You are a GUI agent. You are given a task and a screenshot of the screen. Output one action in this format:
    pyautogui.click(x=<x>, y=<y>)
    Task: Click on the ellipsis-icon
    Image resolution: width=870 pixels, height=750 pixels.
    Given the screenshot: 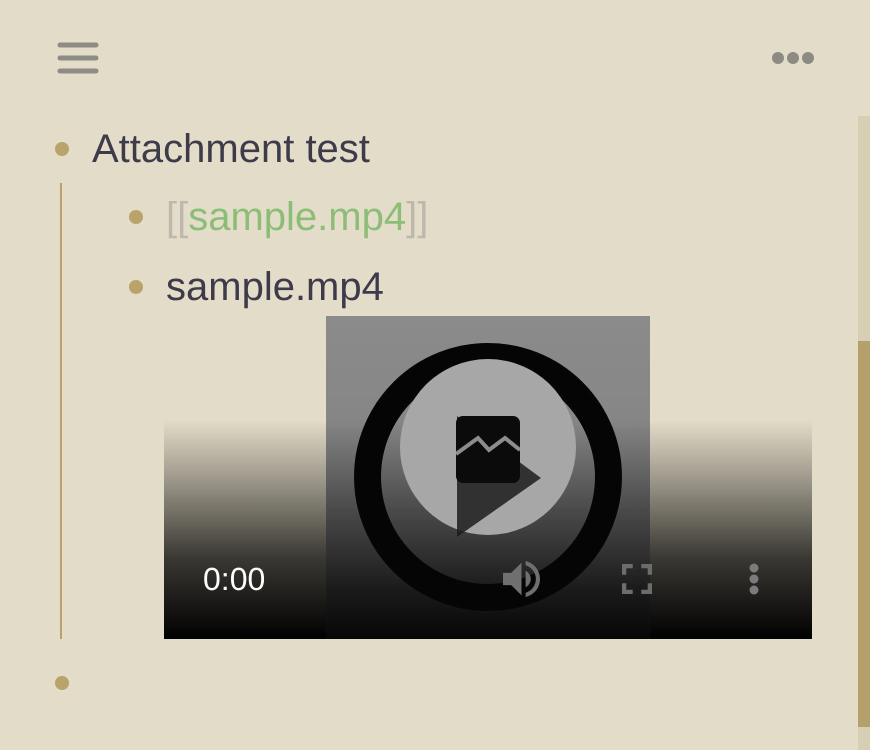 What is the action you would take?
    pyautogui.click(x=793, y=58)
    